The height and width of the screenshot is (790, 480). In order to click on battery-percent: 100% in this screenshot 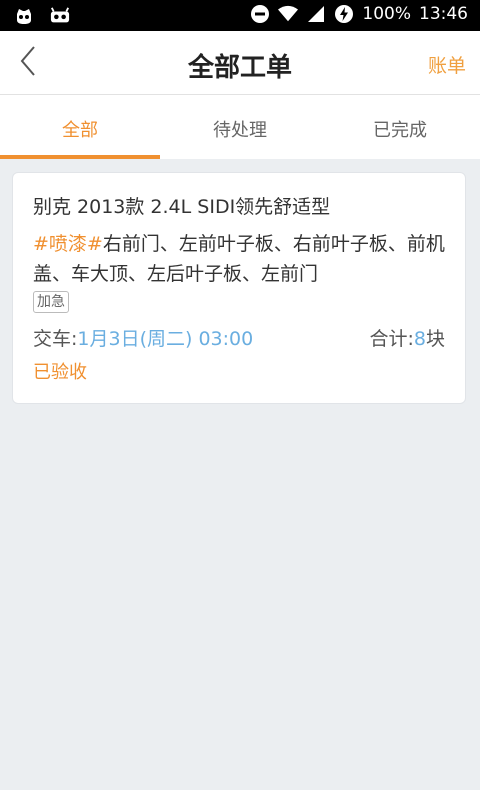, I will do `click(386, 14)`.